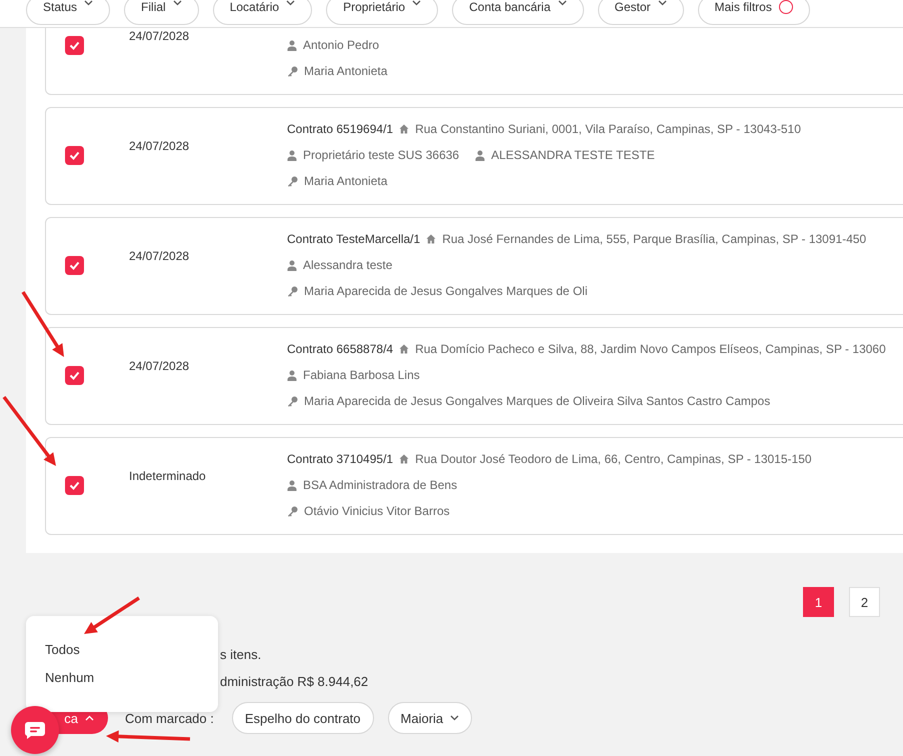 The image size is (903, 756). Describe the element at coordinates (650, 349) in the screenshot. I see `address: Rua Domício Pacheco e Silva, 88, Jardim Novo Campos Elíseos, Campinas, SP - 13060` at that location.